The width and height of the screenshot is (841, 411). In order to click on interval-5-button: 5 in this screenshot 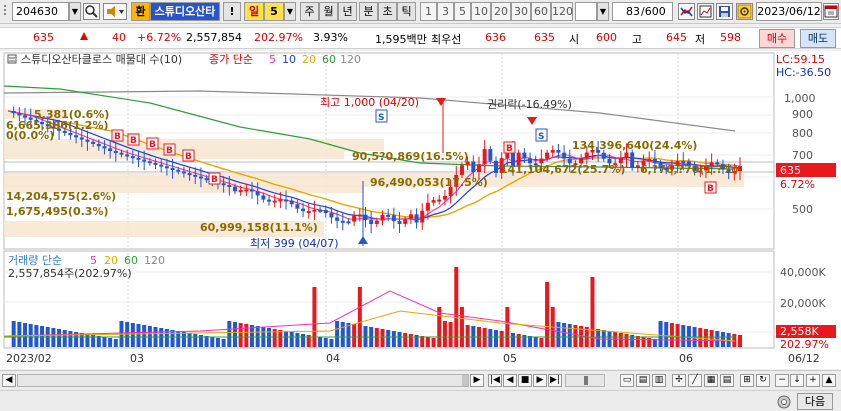, I will do `click(462, 11)`.